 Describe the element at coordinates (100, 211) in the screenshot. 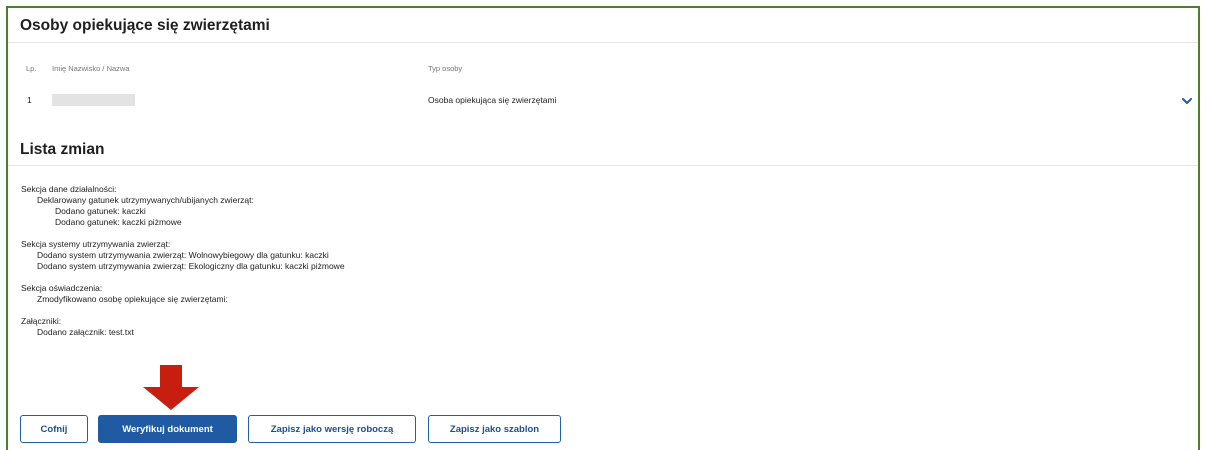

I see `change-line: Dodano gatunek: kaczki` at that location.